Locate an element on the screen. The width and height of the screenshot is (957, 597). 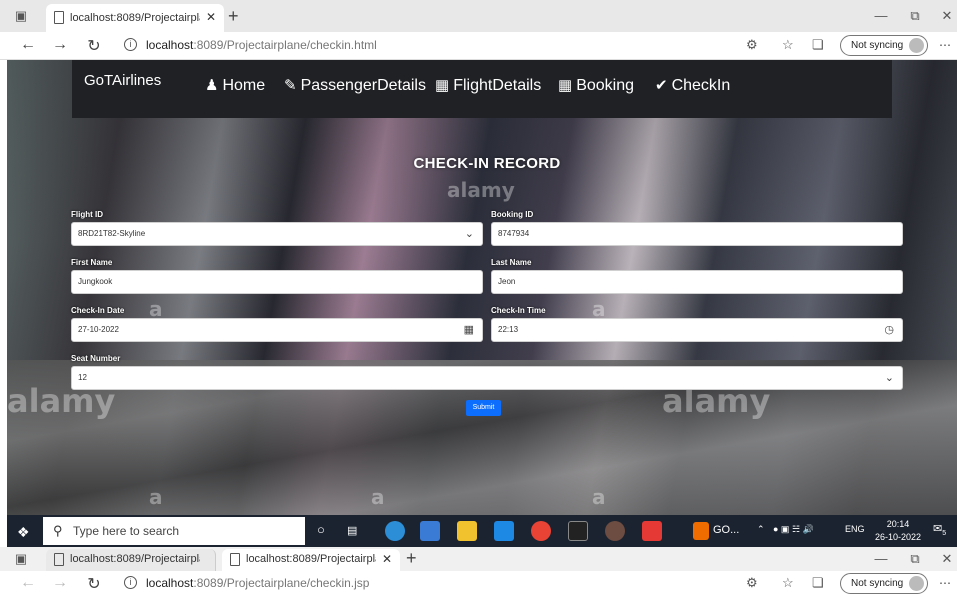
language-indicator: ENG is located at coordinates (855, 529).